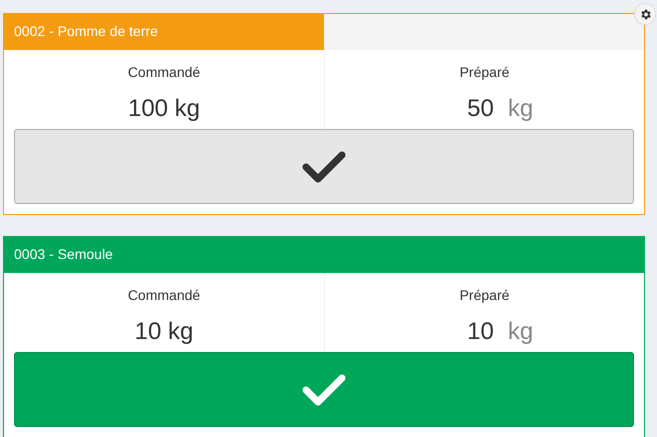 This screenshot has width=657, height=437. What do you see at coordinates (85, 31) in the screenshot?
I see `order-title: 0002 - Pomme de terre` at bounding box center [85, 31].